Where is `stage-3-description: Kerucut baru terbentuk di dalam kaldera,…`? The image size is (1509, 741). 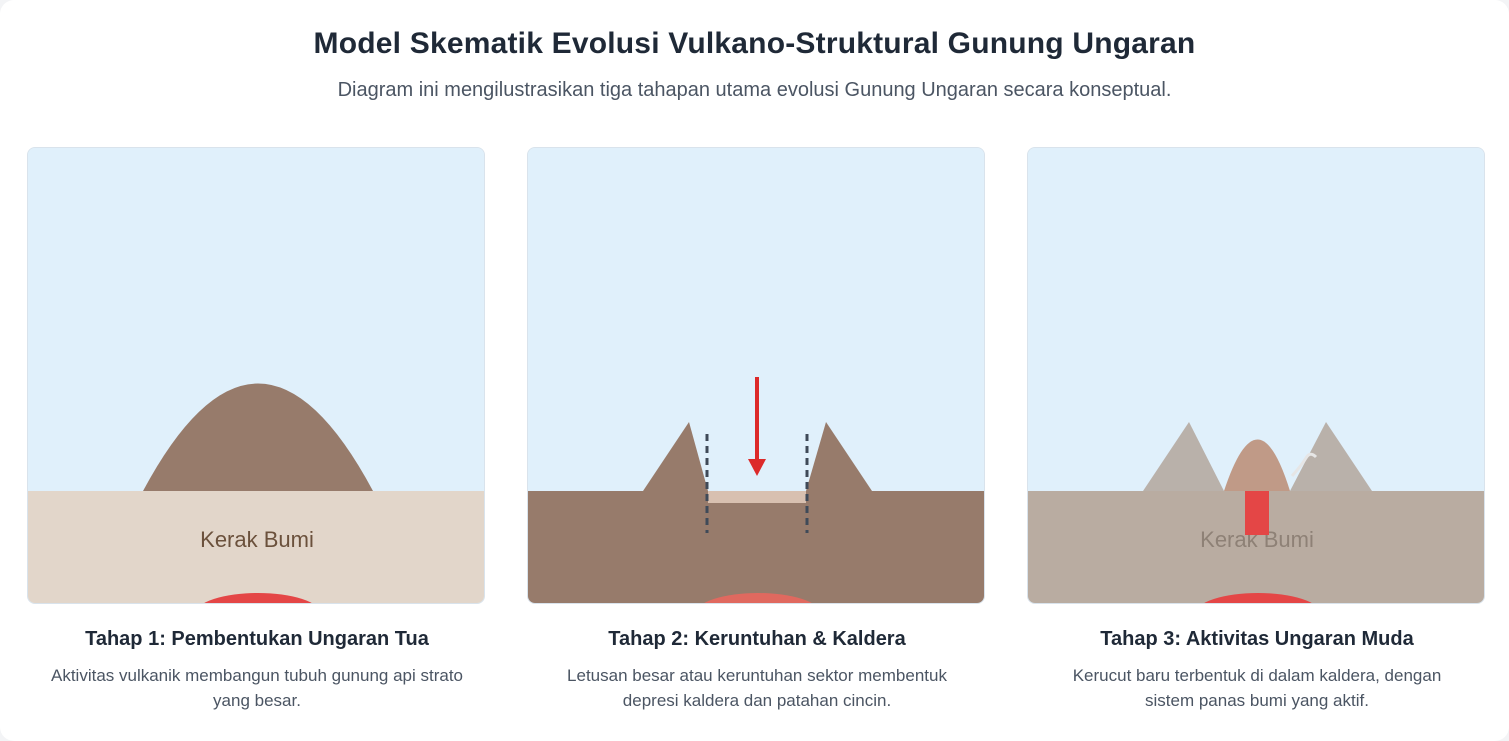
stage-3-description: Kerucut baru terbentuk di dalam kaldera,… is located at coordinates (1257, 688).